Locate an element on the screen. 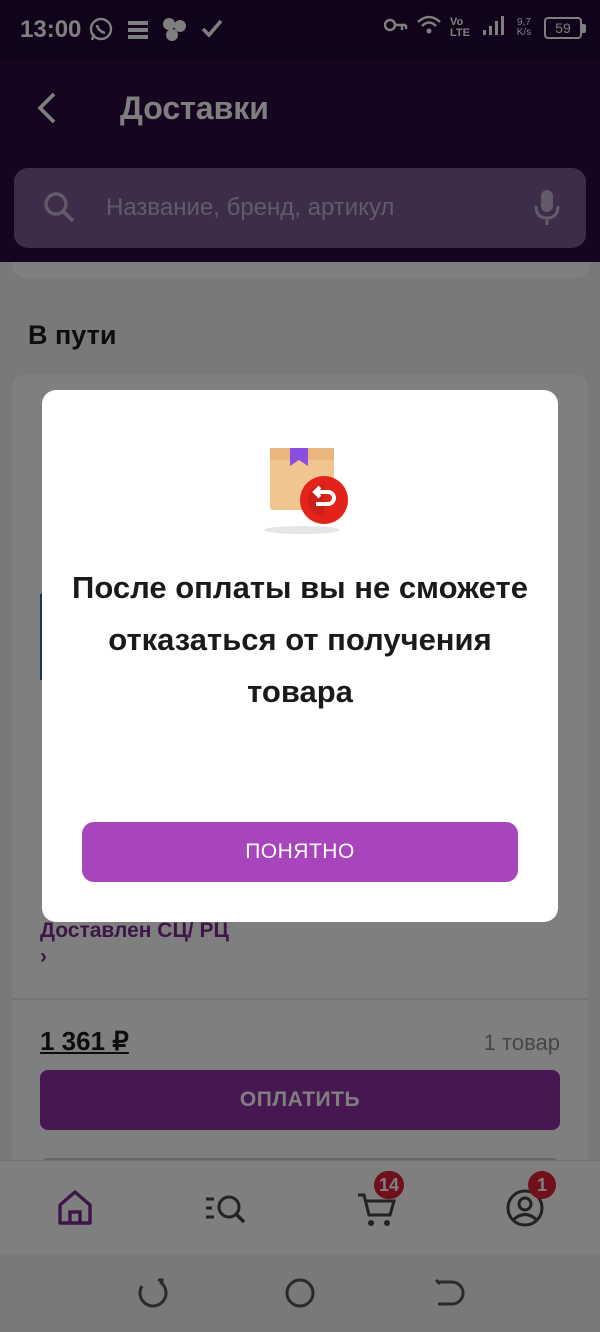 This screenshot has width=600, height=1332. return-box-icon is located at coordinates (307, 492).